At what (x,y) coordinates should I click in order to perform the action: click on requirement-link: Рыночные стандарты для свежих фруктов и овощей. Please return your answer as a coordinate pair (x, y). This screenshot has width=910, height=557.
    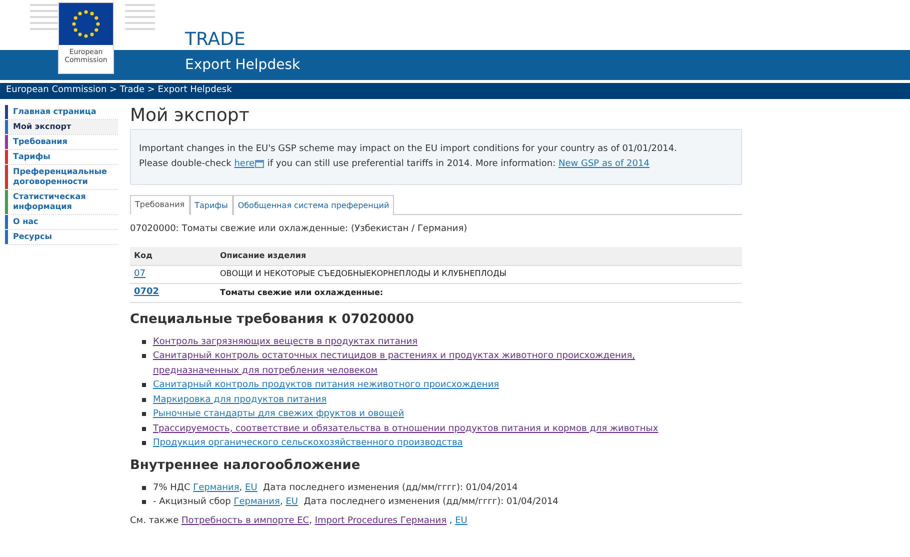
    Looking at the image, I should click on (423, 414).